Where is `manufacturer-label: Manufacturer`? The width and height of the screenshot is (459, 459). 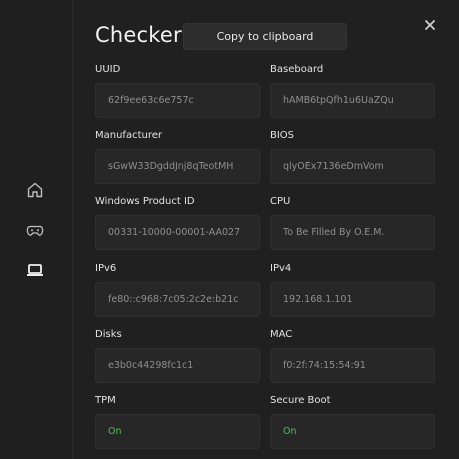 manufacturer-label: Manufacturer is located at coordinates (128, 135).